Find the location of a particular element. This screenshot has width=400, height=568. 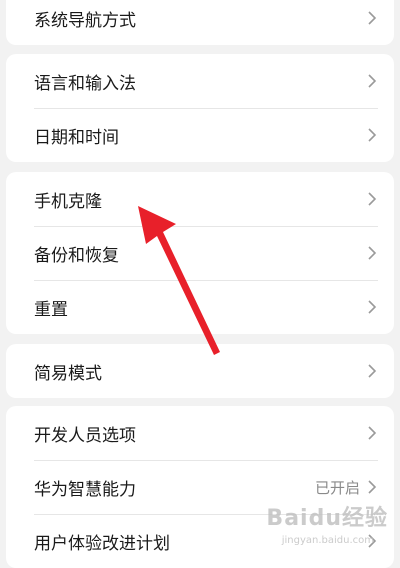

row-label: 系统导航方式 is located at coordinates (85, 20).